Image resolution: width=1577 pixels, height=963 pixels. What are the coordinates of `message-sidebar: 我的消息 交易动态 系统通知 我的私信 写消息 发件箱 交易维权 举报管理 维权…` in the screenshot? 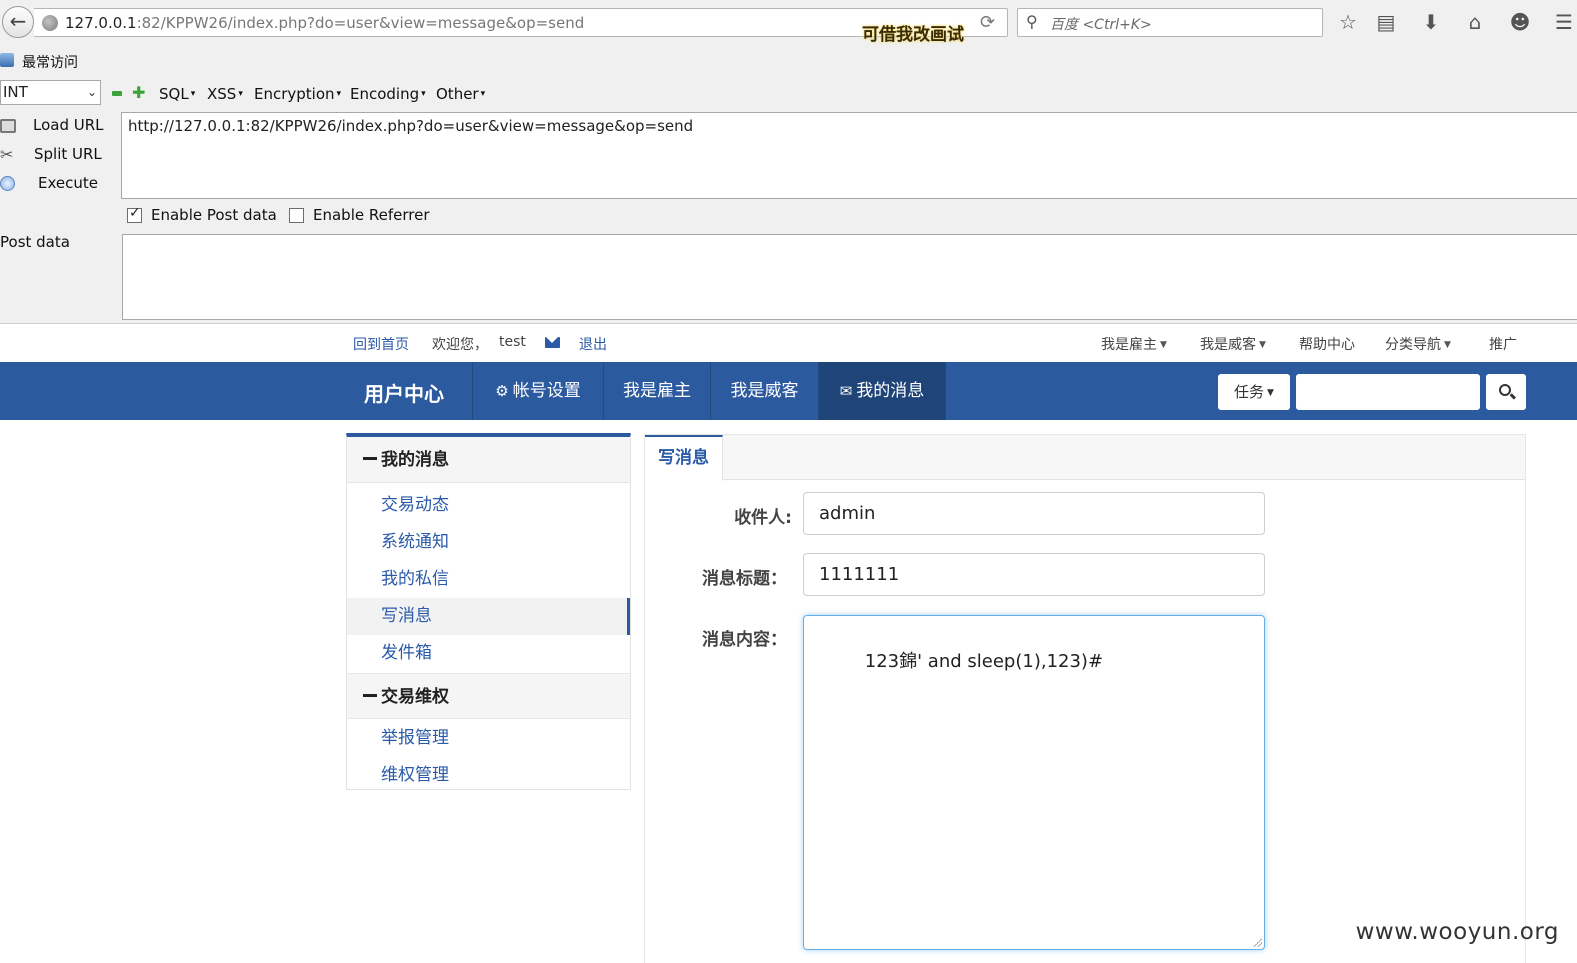 It's located at (488, 611).